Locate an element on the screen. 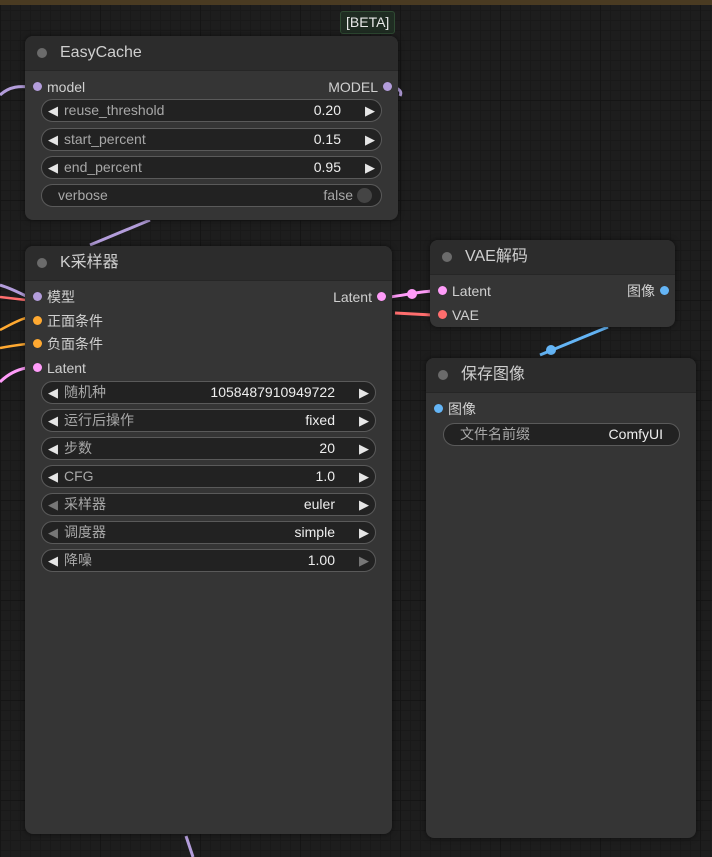 Image resolution: width=712 pixels, height=857 pixels. vae-decode-node: VAE解码 Latent 图像 VAE is located at coordinates (552, 283).